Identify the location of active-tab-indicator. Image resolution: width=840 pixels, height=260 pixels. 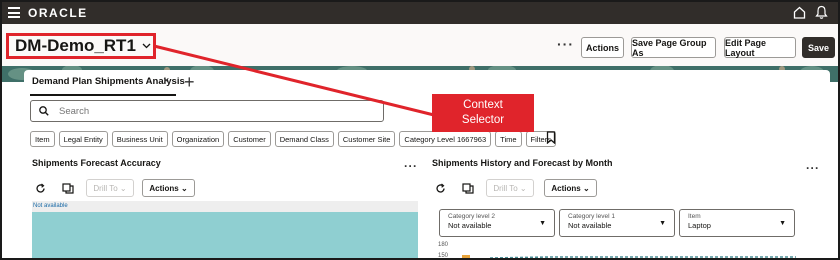
(103, 95).